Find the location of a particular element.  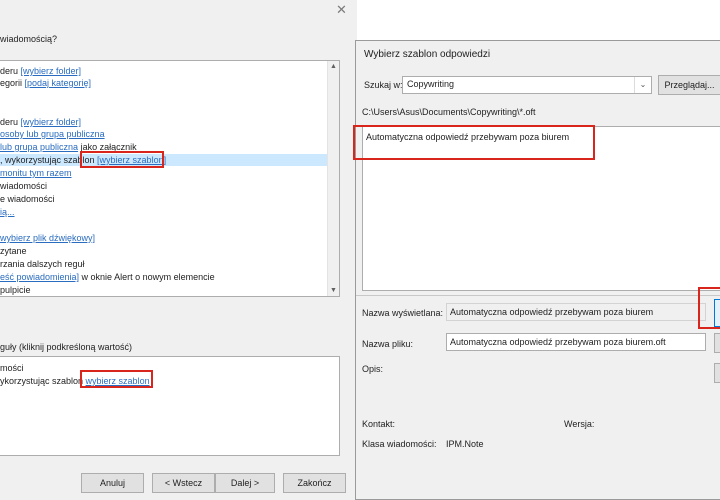

finish-button: Zakończ is located at coordinates (314, 483).